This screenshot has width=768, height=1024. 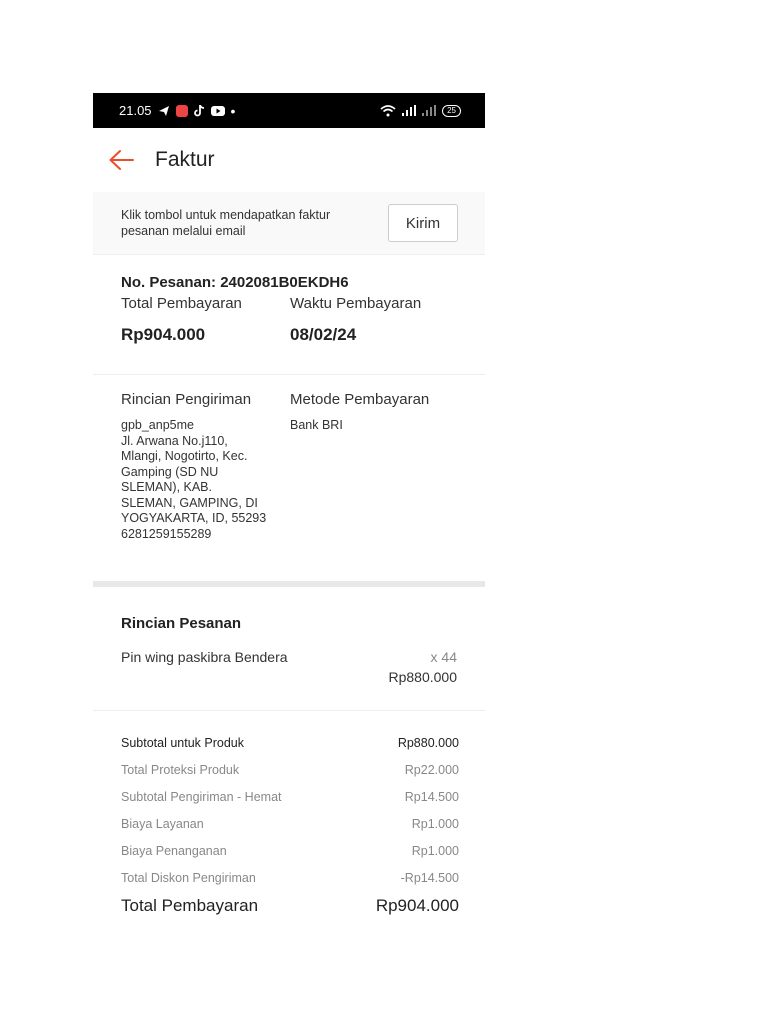 What do you see at coordinates (409, 110) in the screenshot?
I see `signal-icon` at bounding box center [409, 110].